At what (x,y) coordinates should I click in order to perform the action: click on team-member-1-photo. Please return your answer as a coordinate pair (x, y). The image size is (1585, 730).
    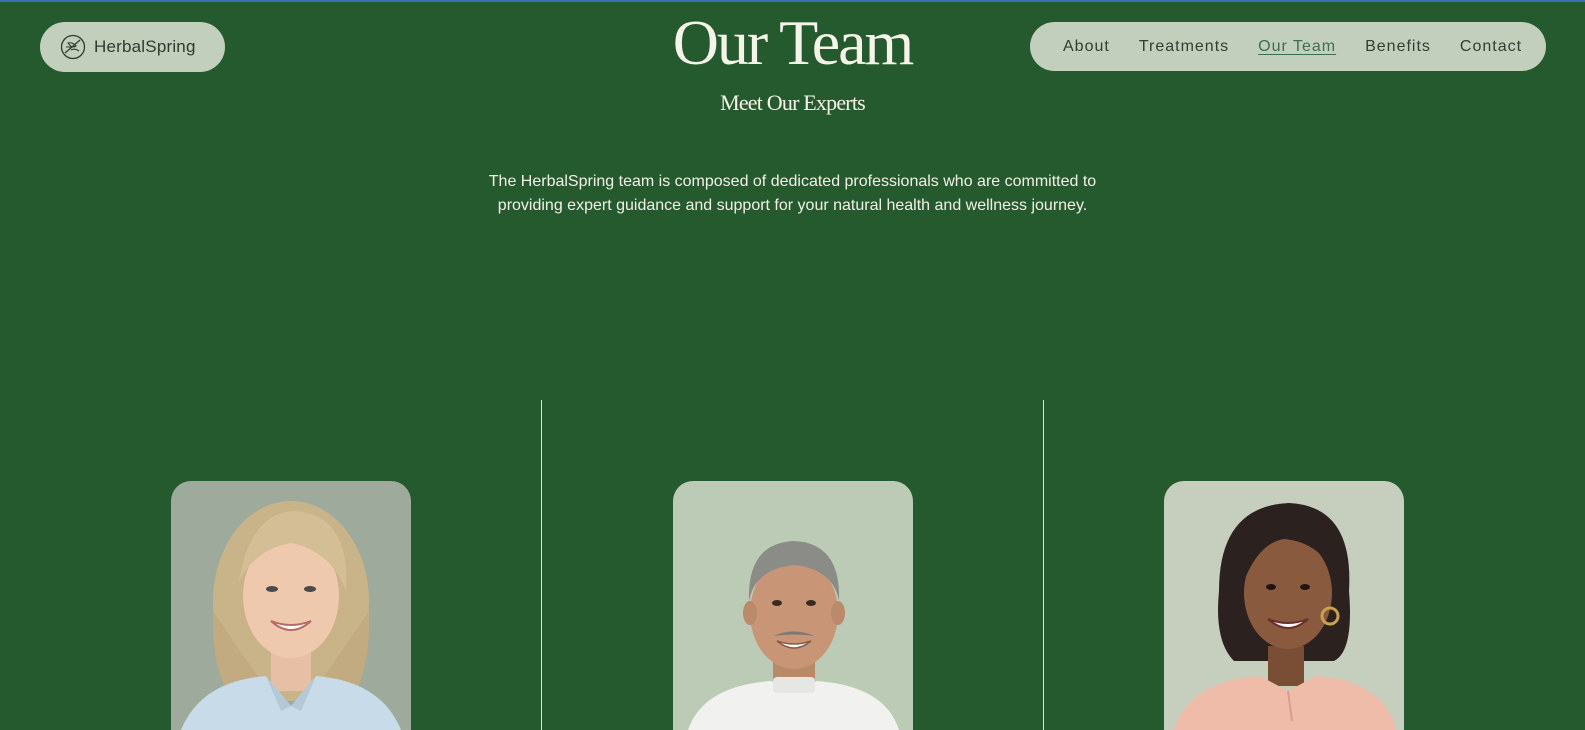
    Looking at the image, I should click on (291, 605).